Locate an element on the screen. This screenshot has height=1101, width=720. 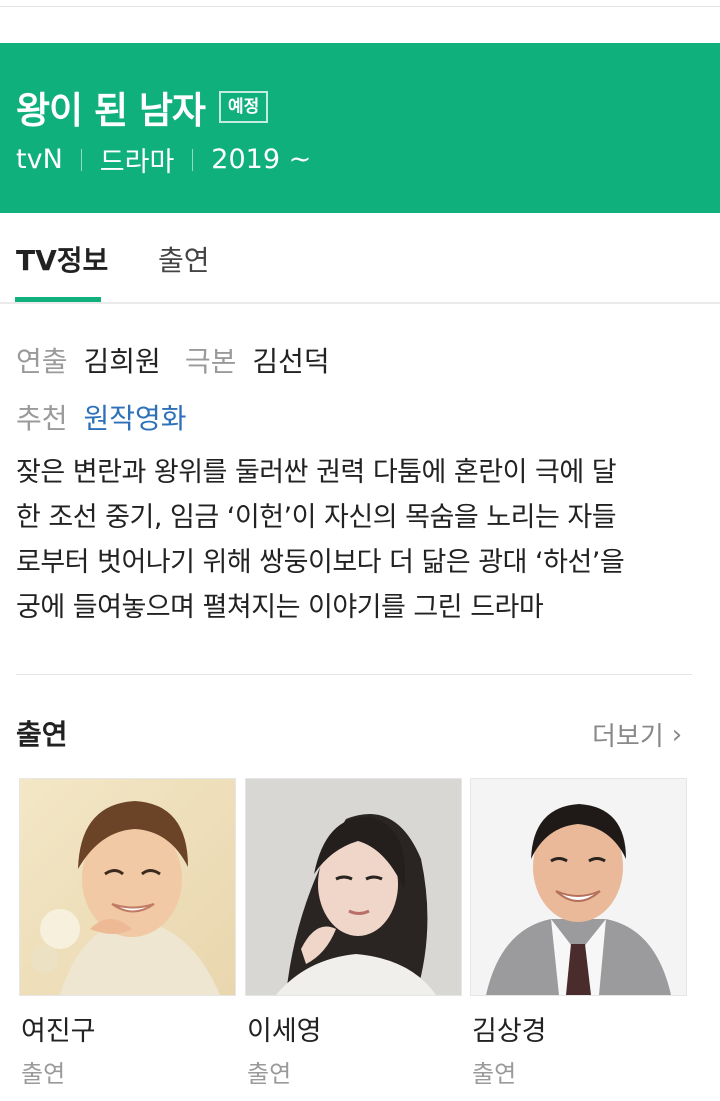
cast-card: 이세영 출연 is located at coordinates (353, 933).